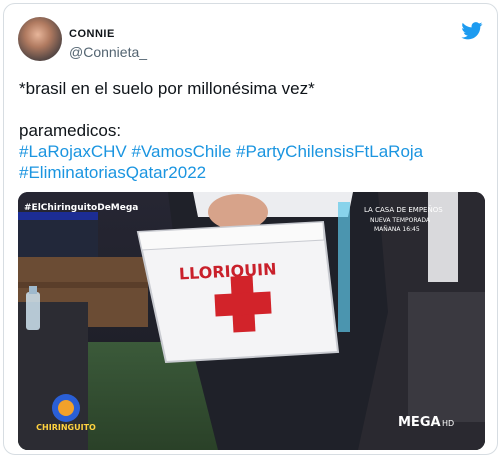 Image resolution: width=501 pixels, height=455 pixels. Describe the element at coordinates (419, 422) in the screenshot. I see `channel-logo-text: MEGA` at that location.